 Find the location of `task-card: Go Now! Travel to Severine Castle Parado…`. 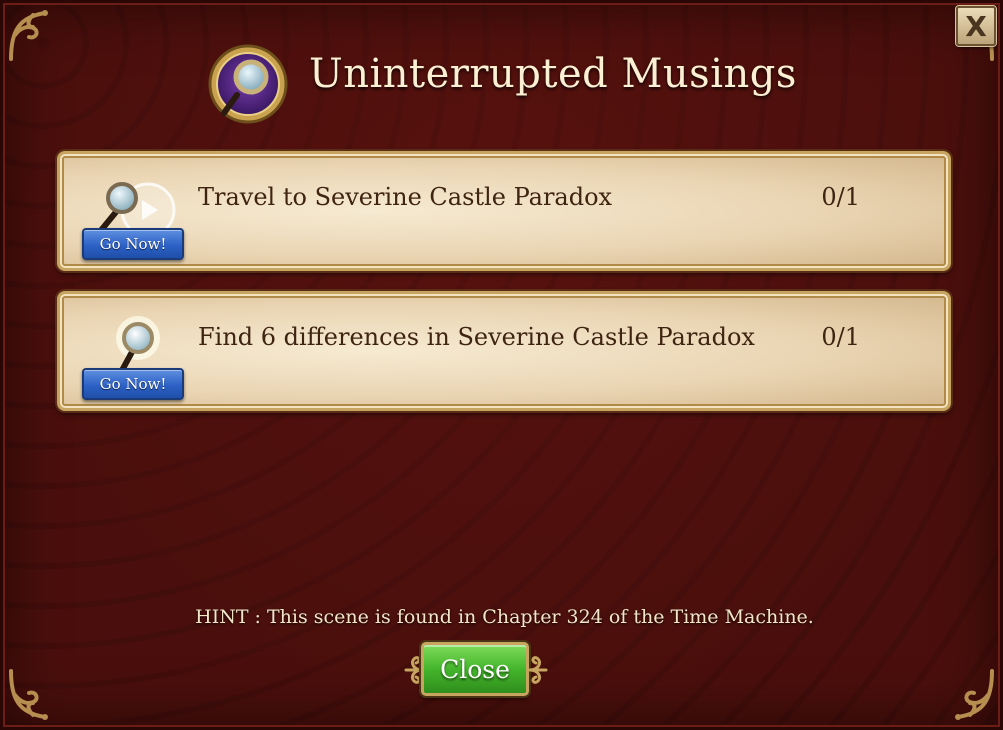

task-card: Go Now! Travel to Severine Castle Parado… is located at coordinates (504, 211).